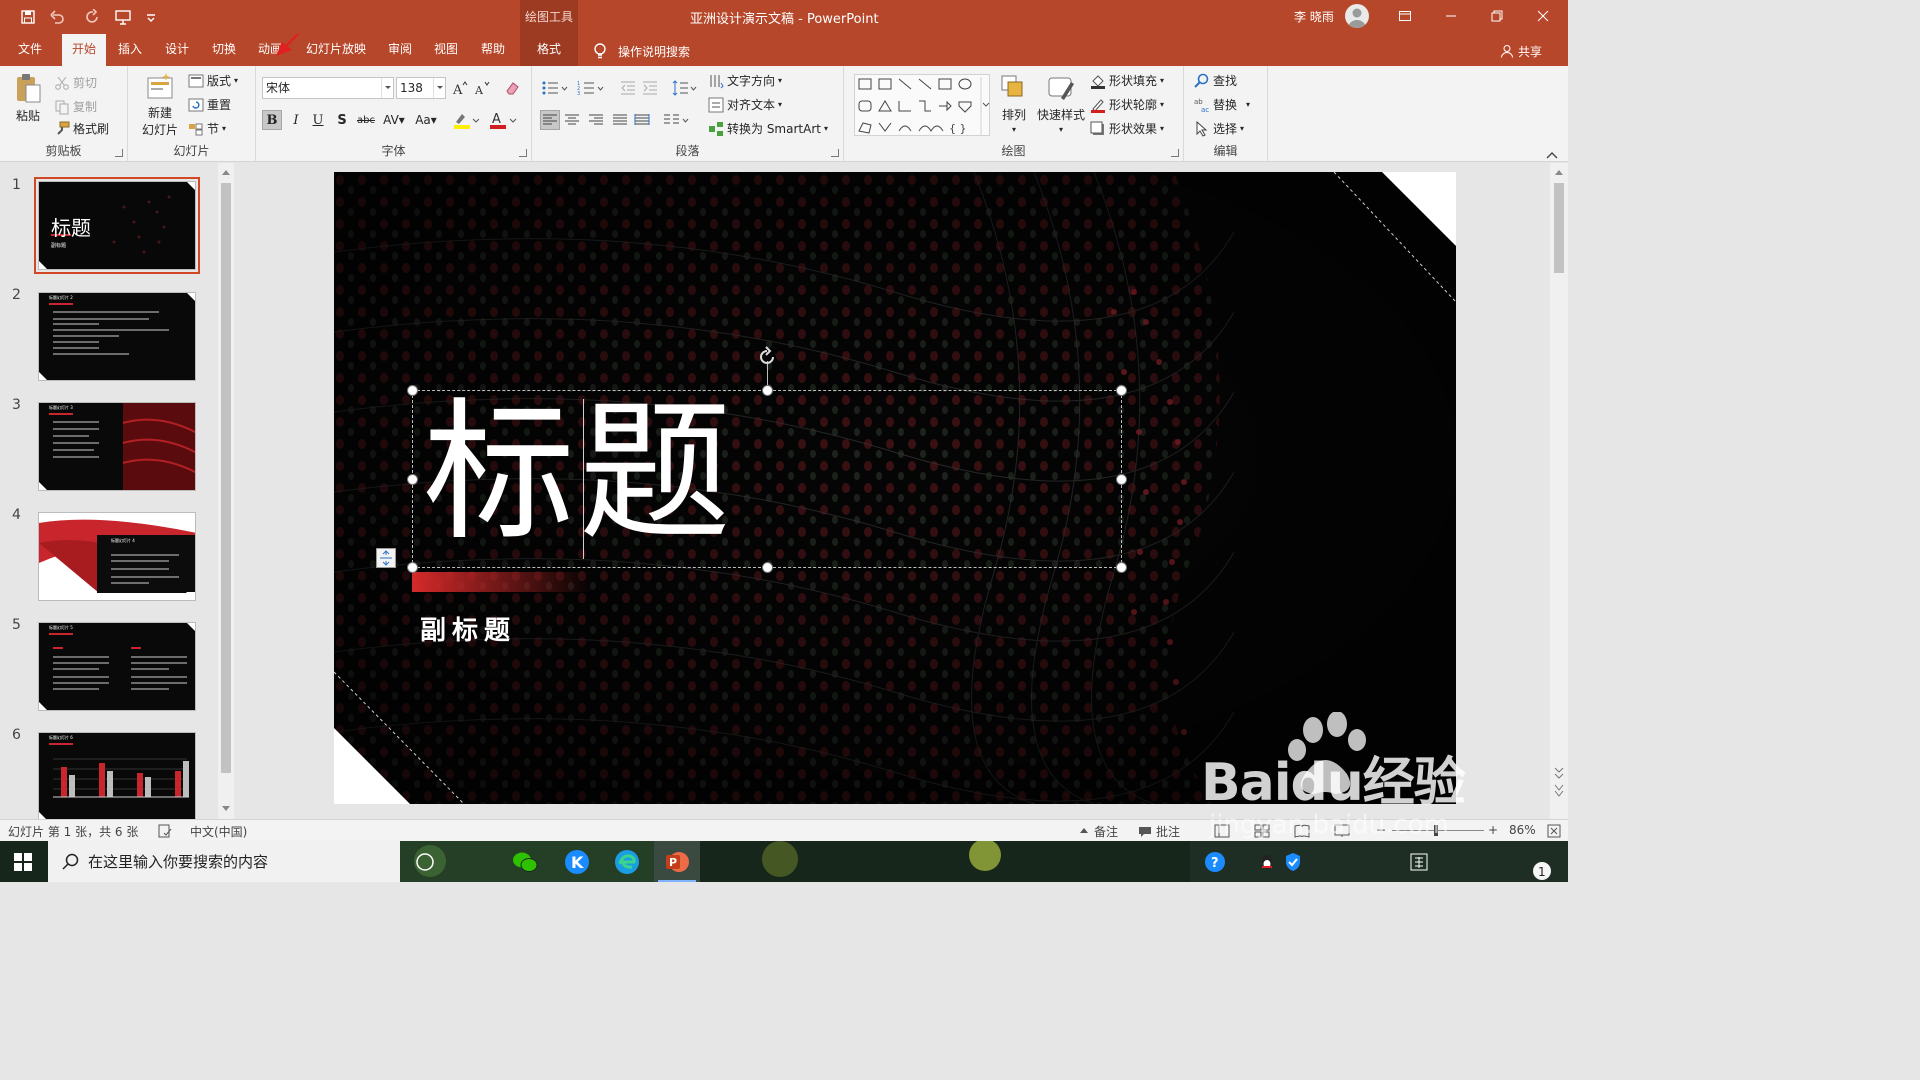  What do you see at coordinates (117, 225) in the screenshot?
I see `thumbnail-slide-1: 标题 副标题` at bounding box center [117, 225].